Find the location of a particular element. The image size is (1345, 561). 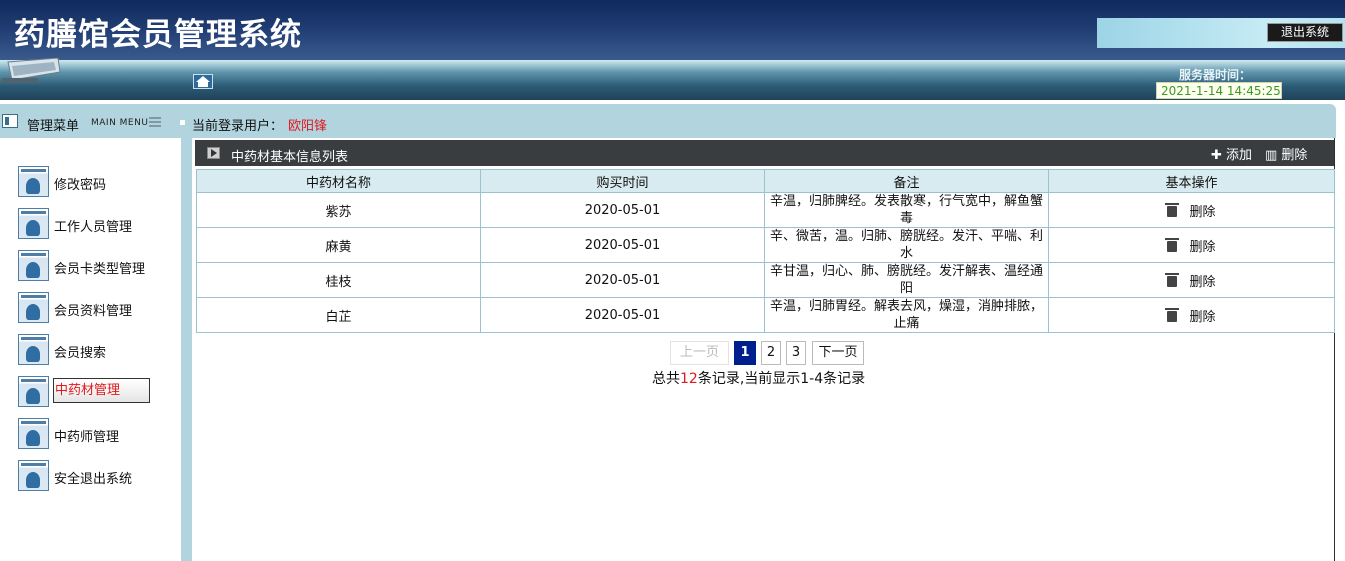

page-2-button: 2 is located at coordinates (771, 353).